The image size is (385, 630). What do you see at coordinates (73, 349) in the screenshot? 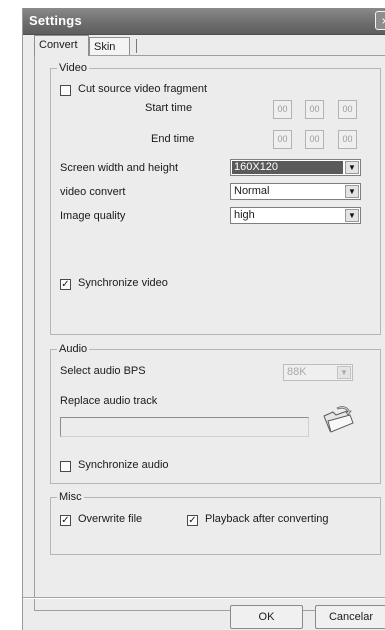
I see `audio-legend: Audio` at bounding box center [73, 349].